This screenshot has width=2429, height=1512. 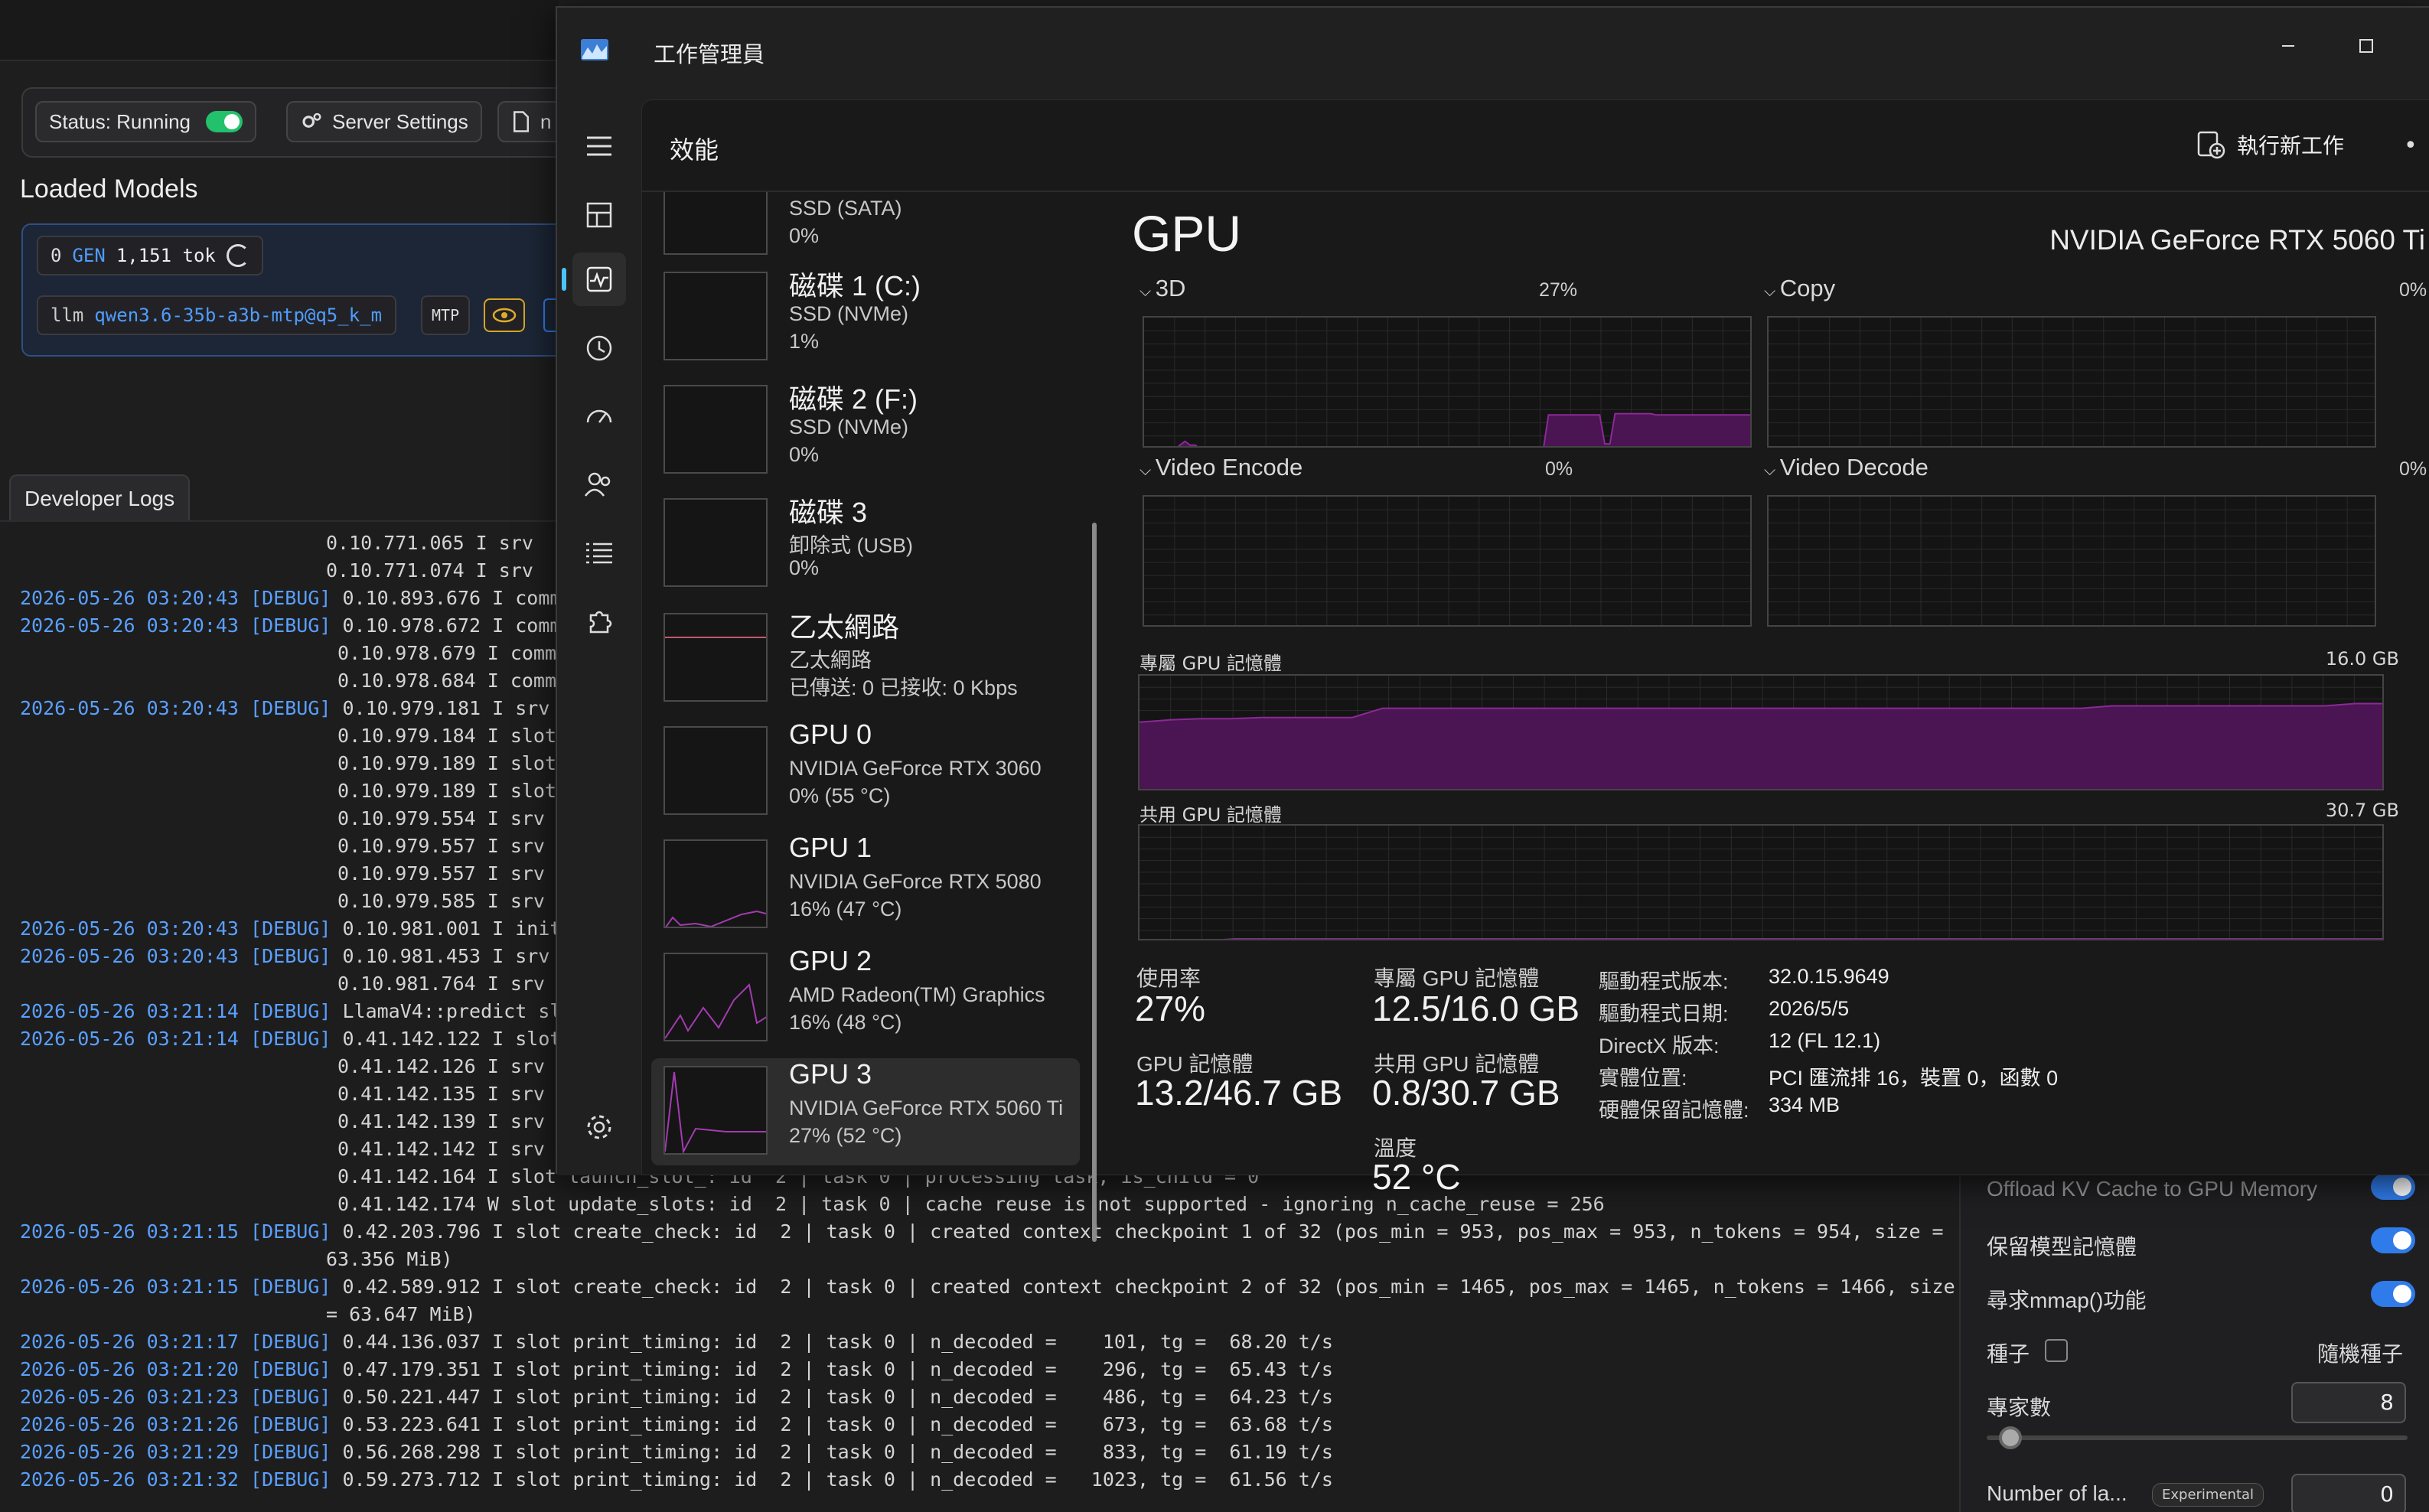 I want to click on num-layers-input: 0, so click(x=2348, y=1493).